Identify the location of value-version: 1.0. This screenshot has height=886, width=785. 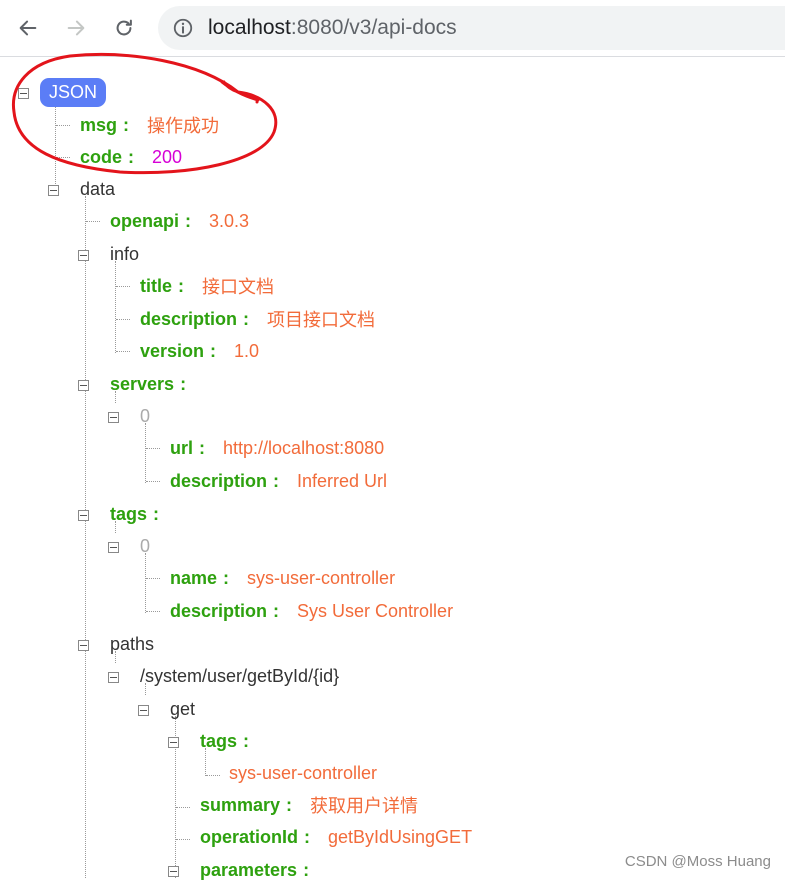
(247, 350).